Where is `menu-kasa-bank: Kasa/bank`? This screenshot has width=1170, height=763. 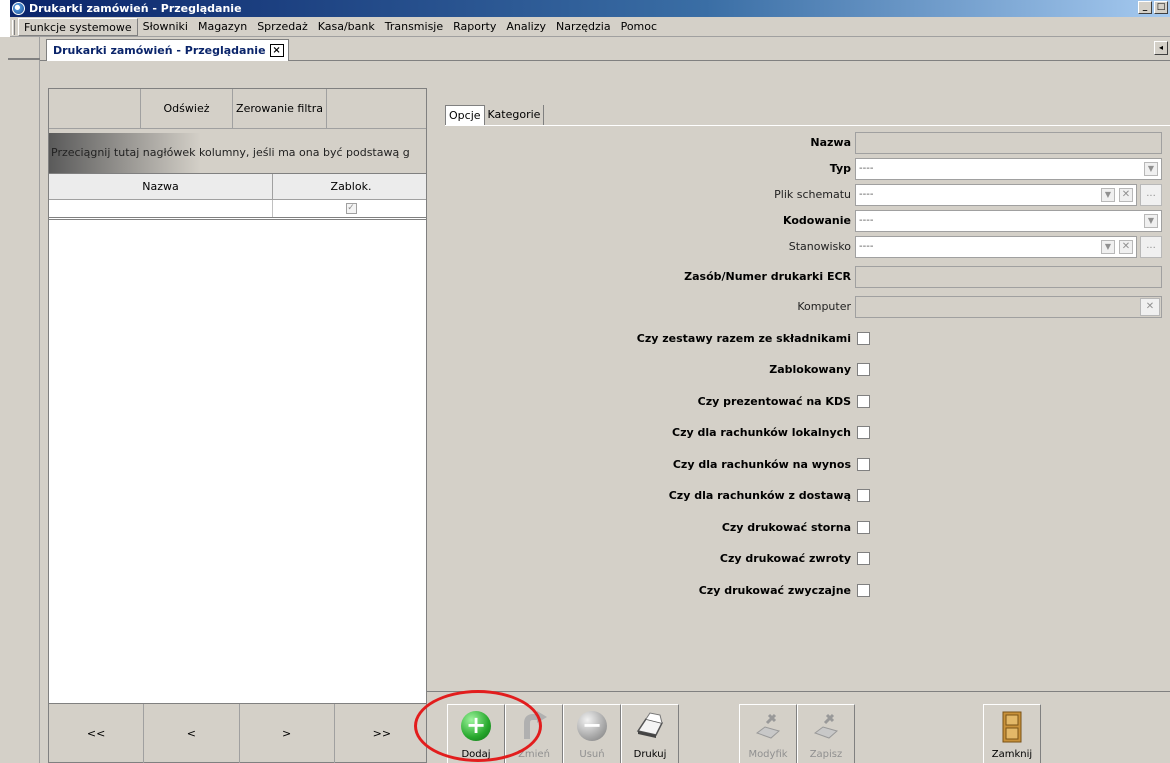
menu-kasa-bank: Kasa/bank is located at coordinates (346, 27).